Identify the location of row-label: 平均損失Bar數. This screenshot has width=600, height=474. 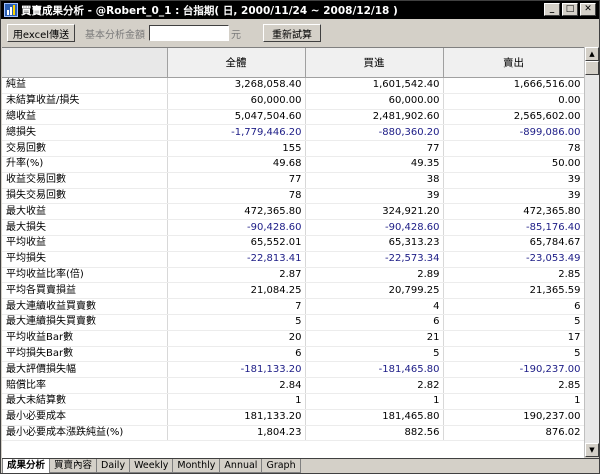
(85, 354).